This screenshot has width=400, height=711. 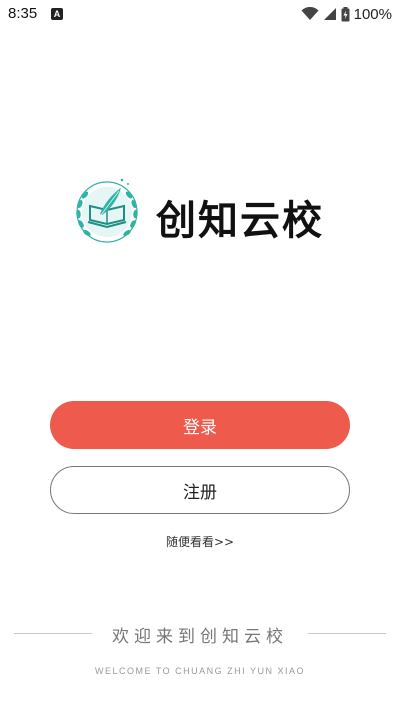 I want to click on register-button: 注册, so click(x=200, y=490).